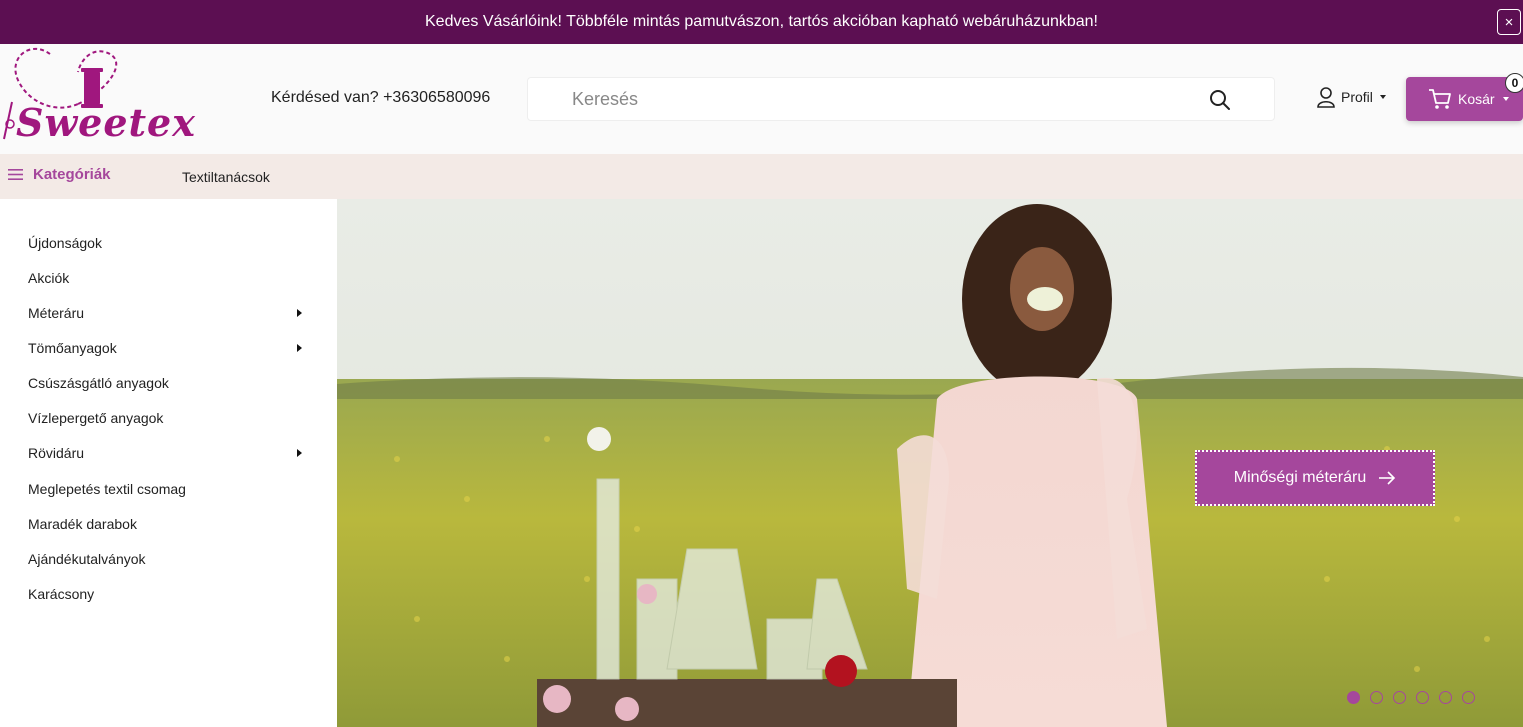 Image resolution: width=1523 pixels, height=727 pixels. I want to click on logo-text: Sweetex, so click(106, 122).